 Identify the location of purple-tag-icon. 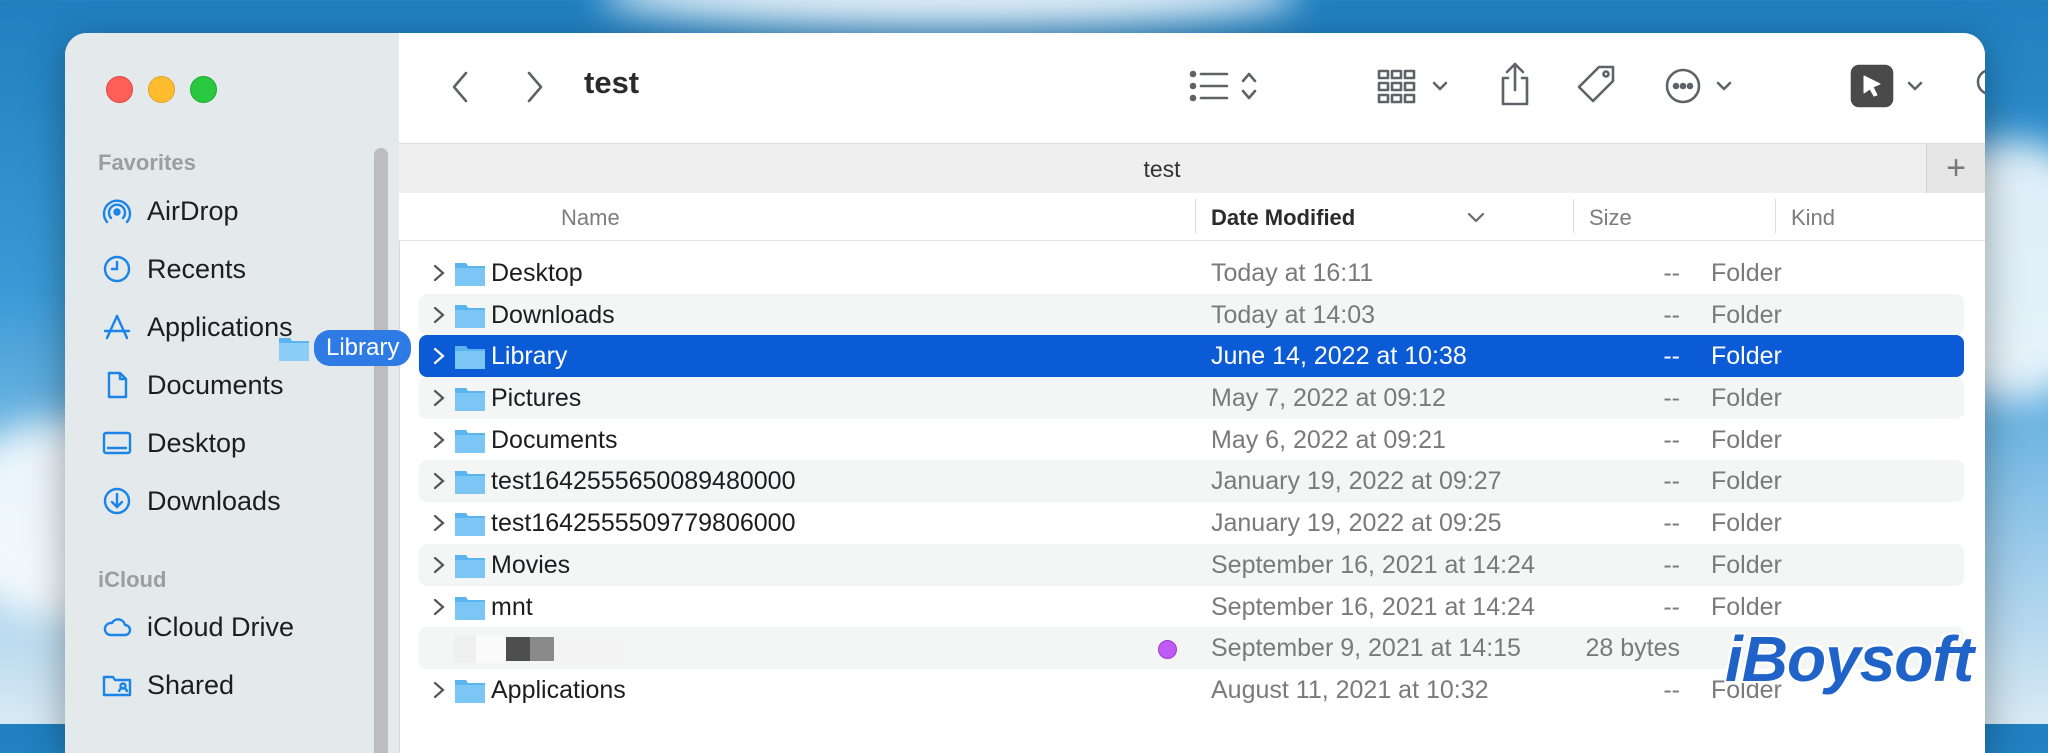
(1167, 650).